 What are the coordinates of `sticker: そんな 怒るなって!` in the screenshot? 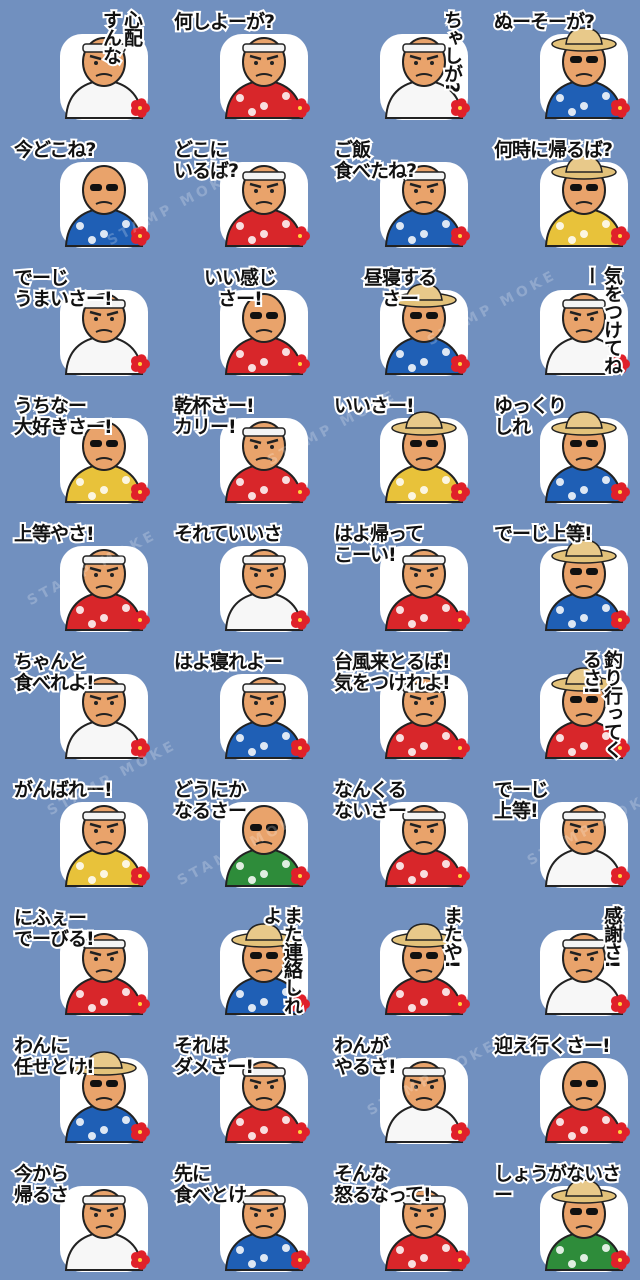 It's located at (400, 1216).